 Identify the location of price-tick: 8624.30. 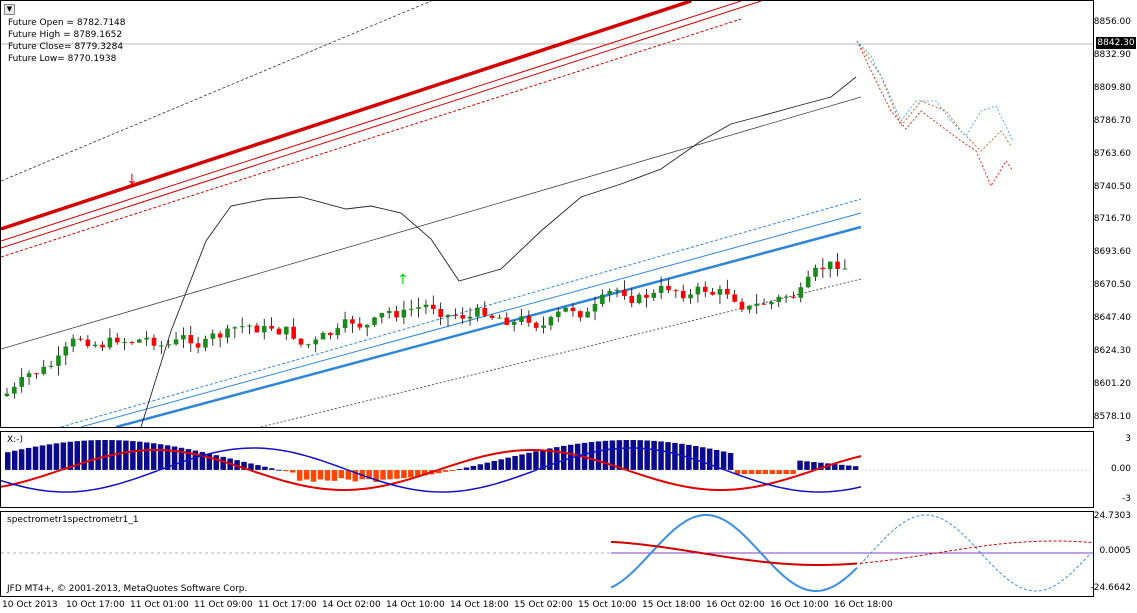
(1112, 351).